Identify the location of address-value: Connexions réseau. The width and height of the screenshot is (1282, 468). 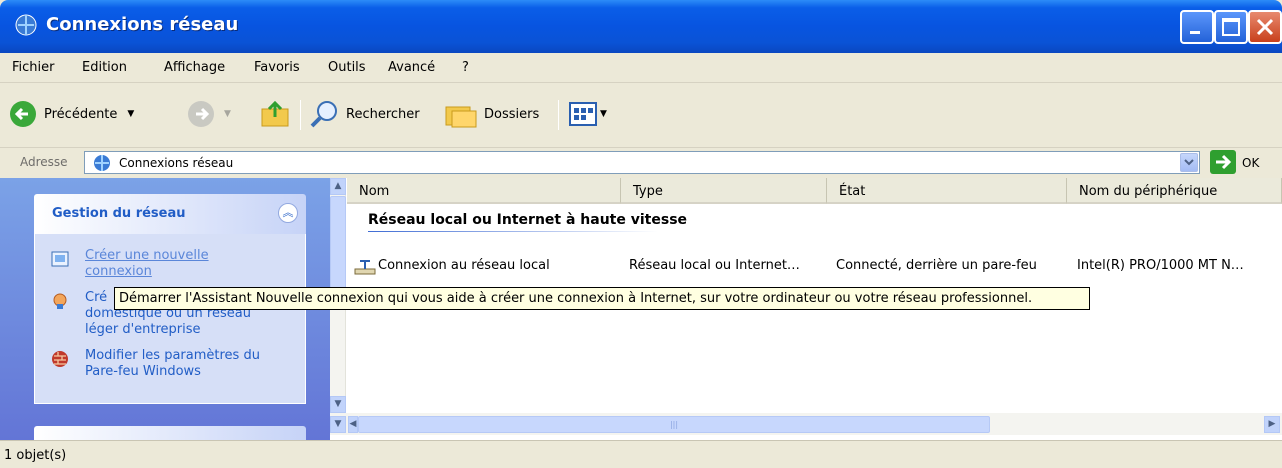
(176, 163).